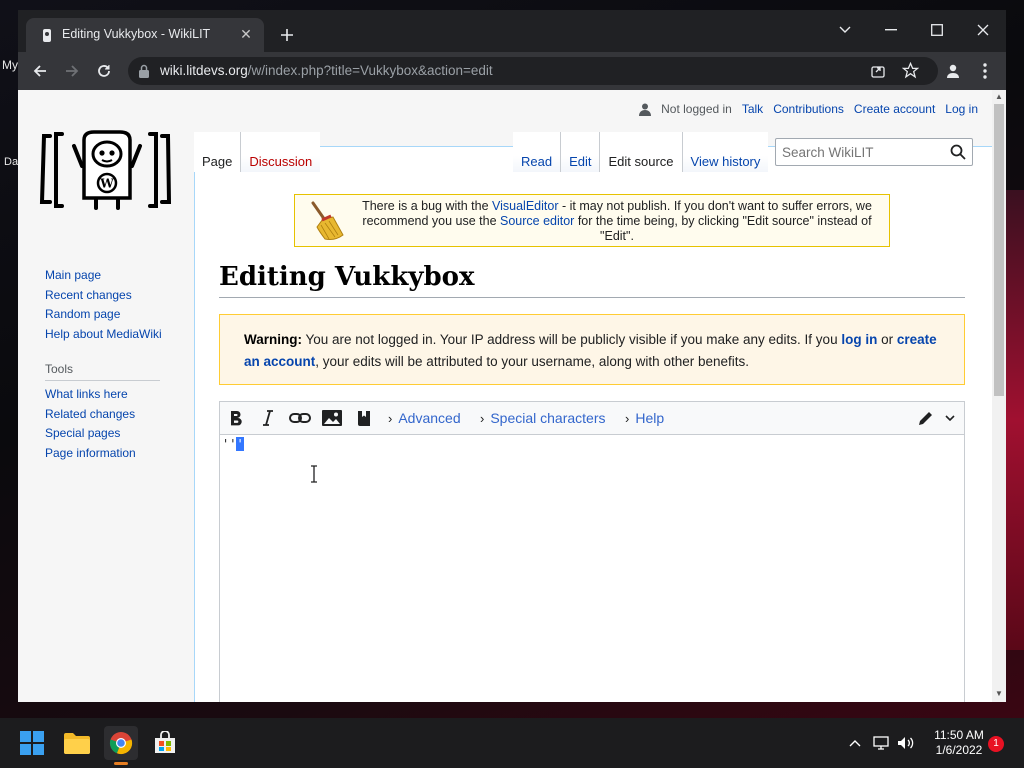 The image size is (1024, 768). I want to click on system-clock: 11:50 AM 1/6/2022, so click(959, 743).